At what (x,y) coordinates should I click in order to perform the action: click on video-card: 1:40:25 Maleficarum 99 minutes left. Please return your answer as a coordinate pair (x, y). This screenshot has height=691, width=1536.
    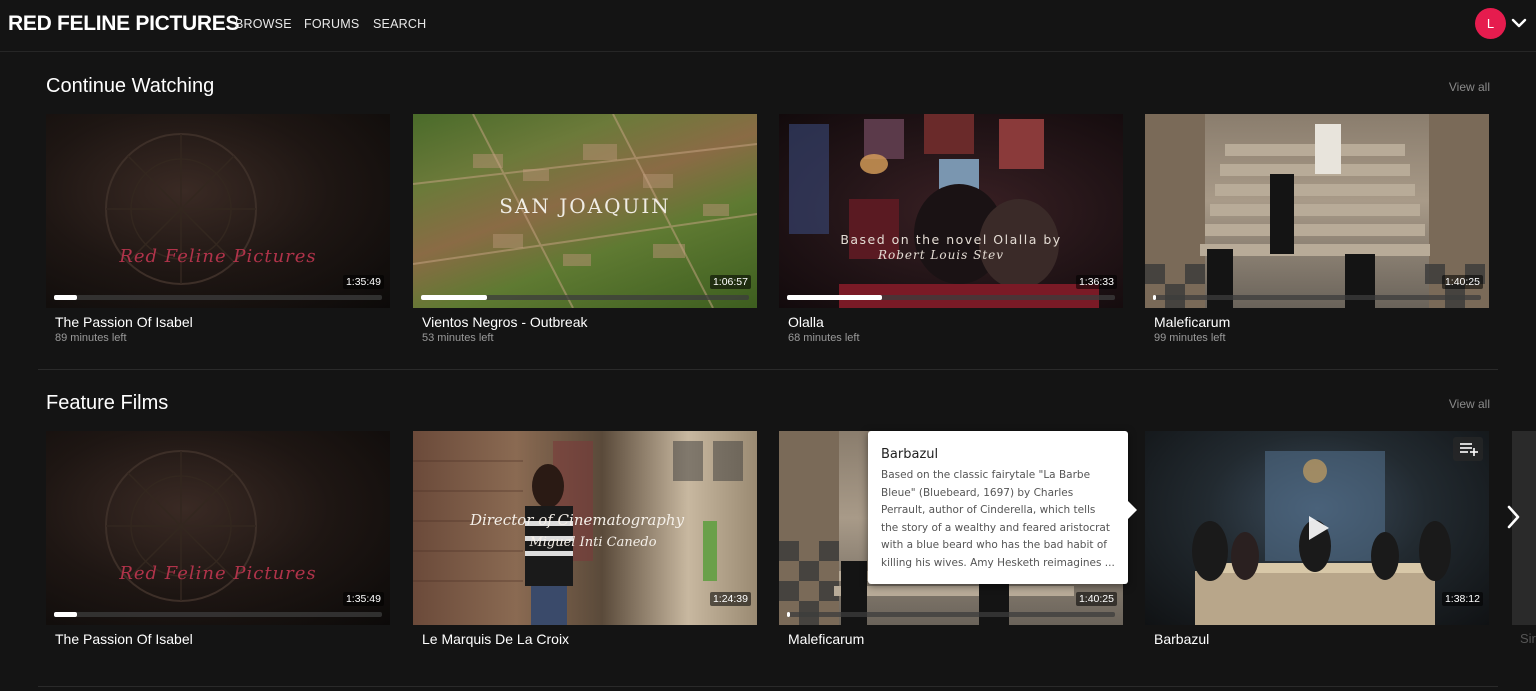
    Looking at the image, I should click on (1317, 229).